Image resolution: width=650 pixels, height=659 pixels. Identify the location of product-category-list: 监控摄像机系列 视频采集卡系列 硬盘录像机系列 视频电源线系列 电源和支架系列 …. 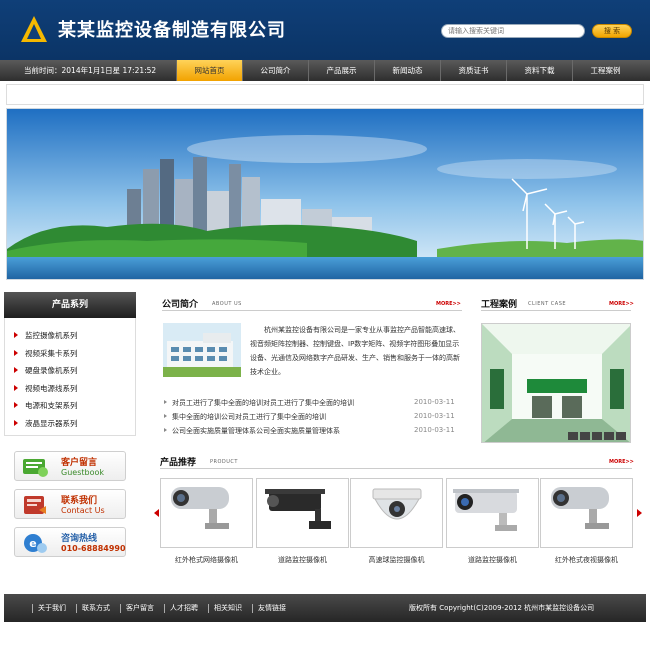
(70, 377).